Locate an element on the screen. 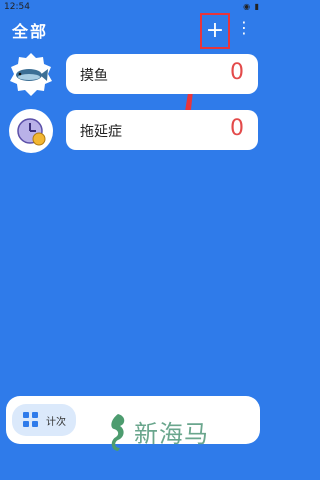 The width and height of the screenshot is (320, 480). grid-icon is located at coordinates (31, 420).